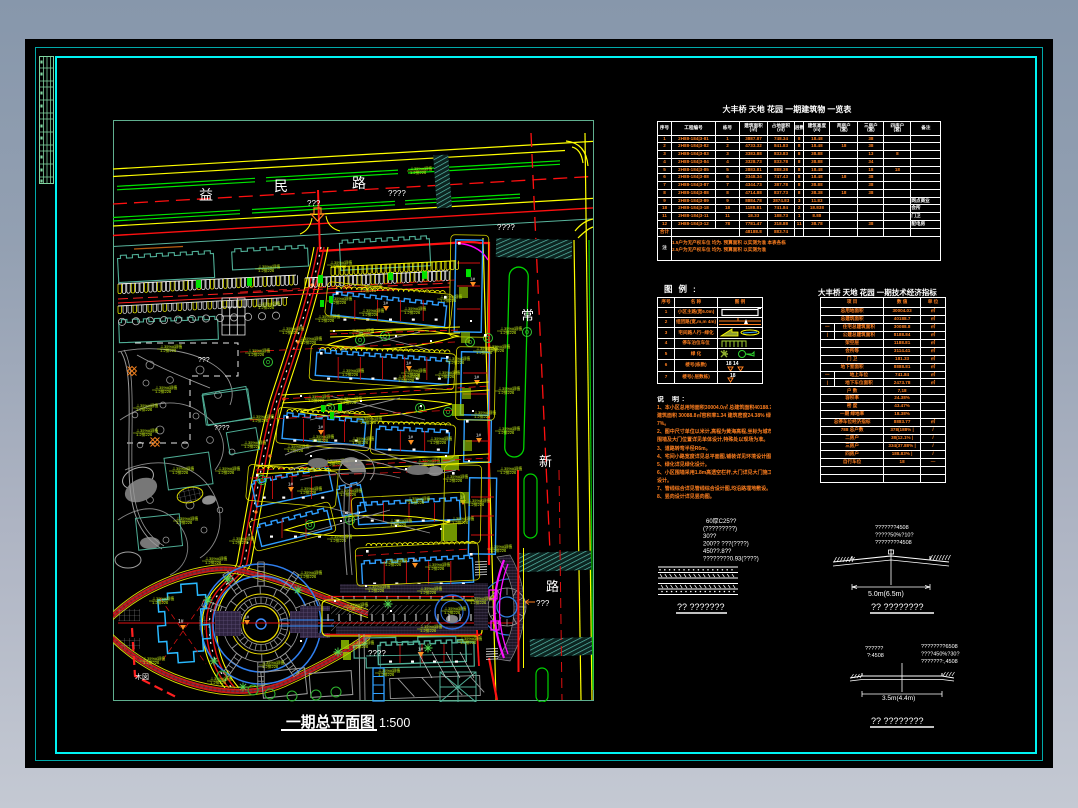 Image resolution: width=1078 pixels, height=808 pixels. What do you see at coordinates (281, 186) in the screenshot?
I see `svg-text: 民` at bounding box center [281, 186].